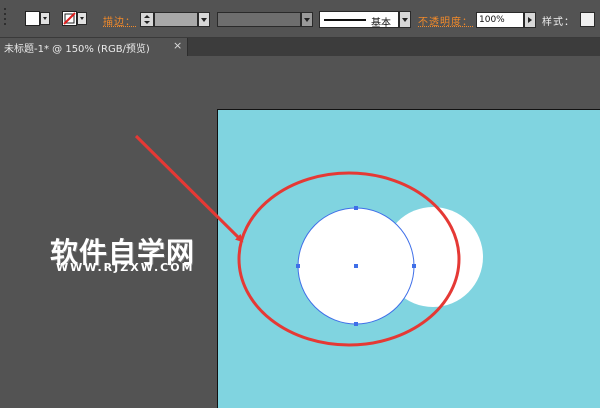 This screenshot has height=408, width=600. What do you see at coordinates (445, 20) in the screenshot?
I see `opacity-label: 不透明度：` at bounding box center [445, 20].